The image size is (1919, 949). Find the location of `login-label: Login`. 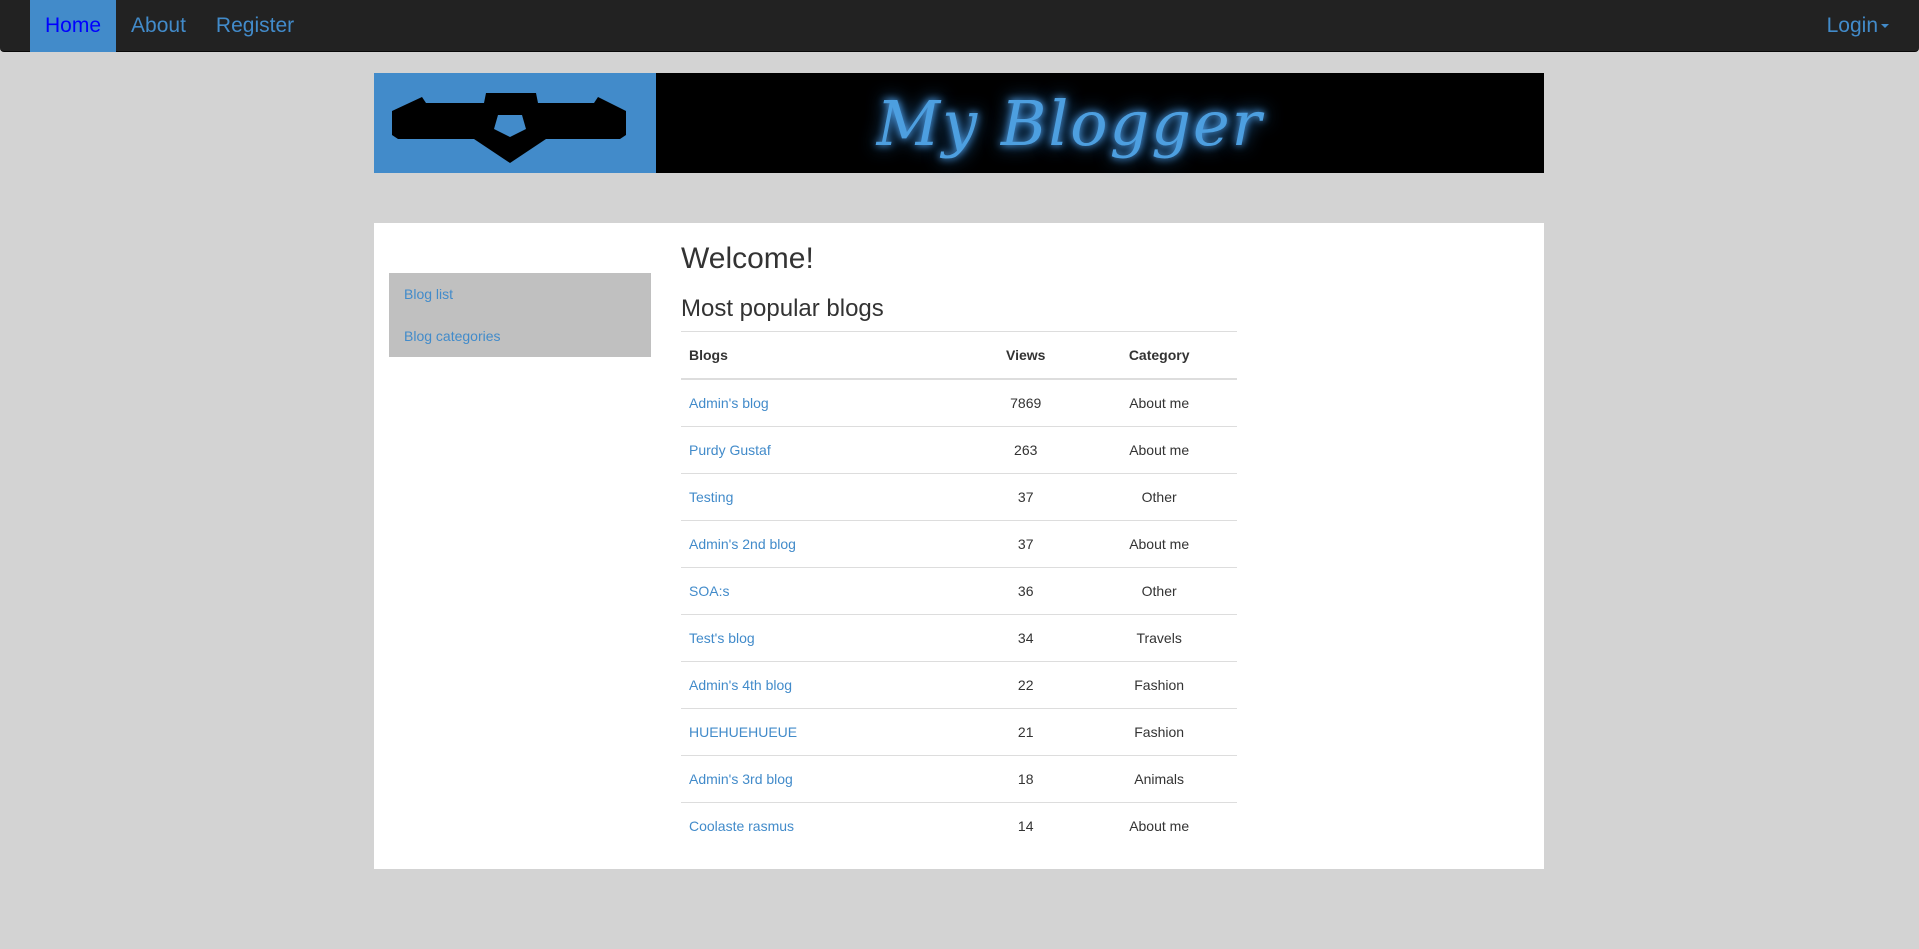

login-label: Login is located at coordinates (1852, 25).